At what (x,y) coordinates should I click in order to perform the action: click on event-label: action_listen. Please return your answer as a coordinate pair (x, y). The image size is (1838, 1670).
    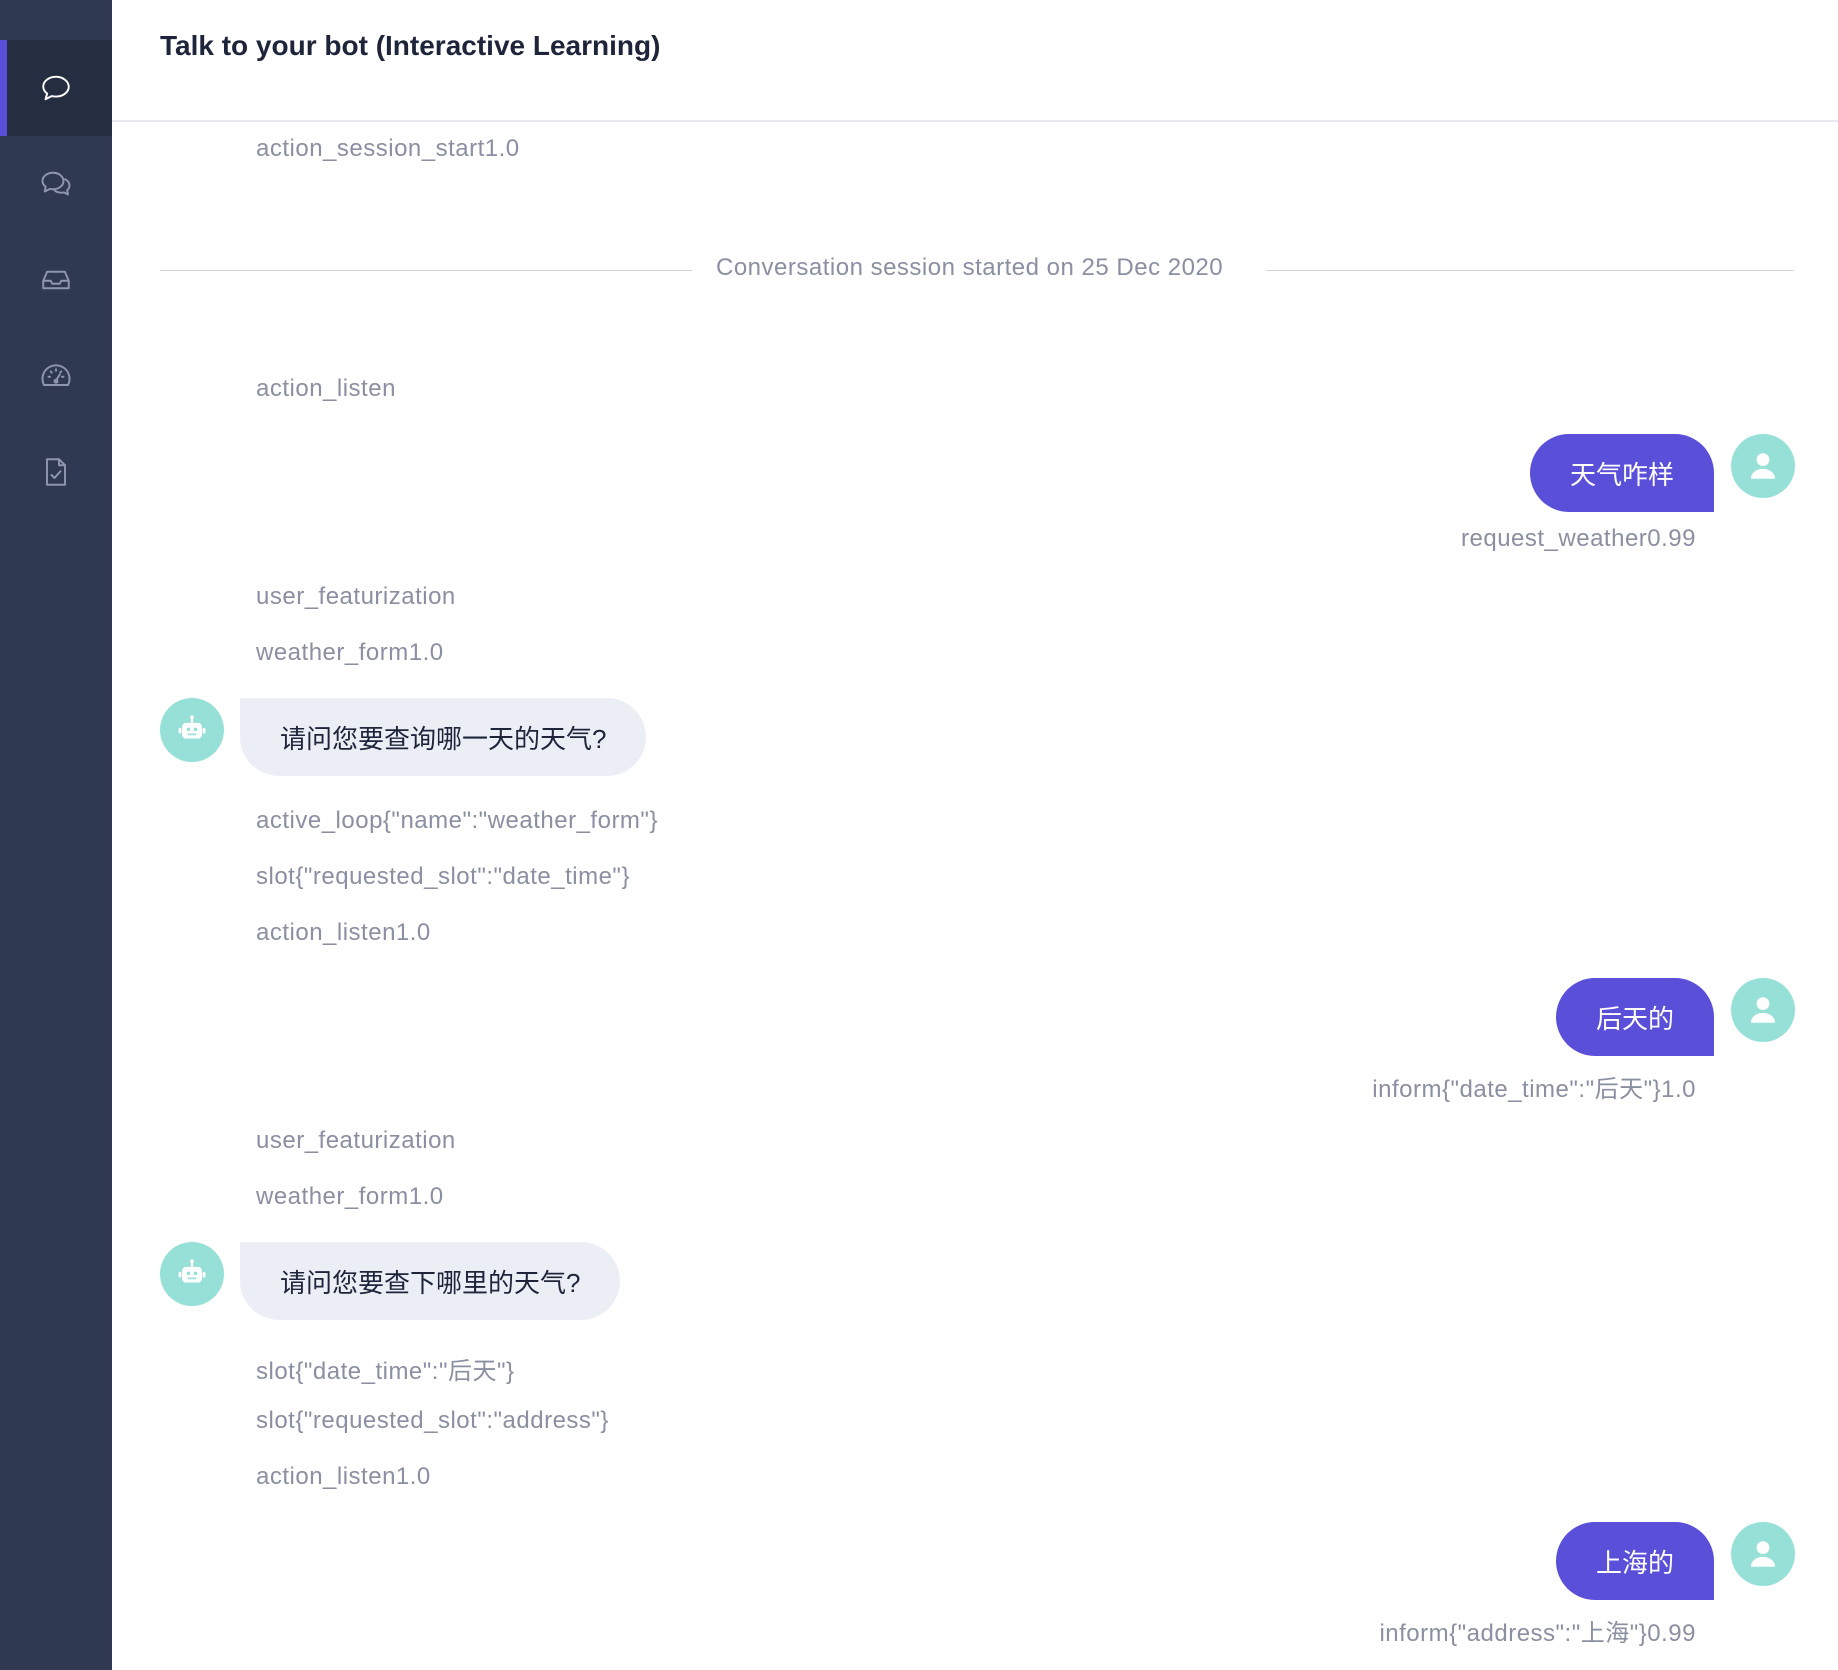
    Looking at the image, I should click on (326, 388).